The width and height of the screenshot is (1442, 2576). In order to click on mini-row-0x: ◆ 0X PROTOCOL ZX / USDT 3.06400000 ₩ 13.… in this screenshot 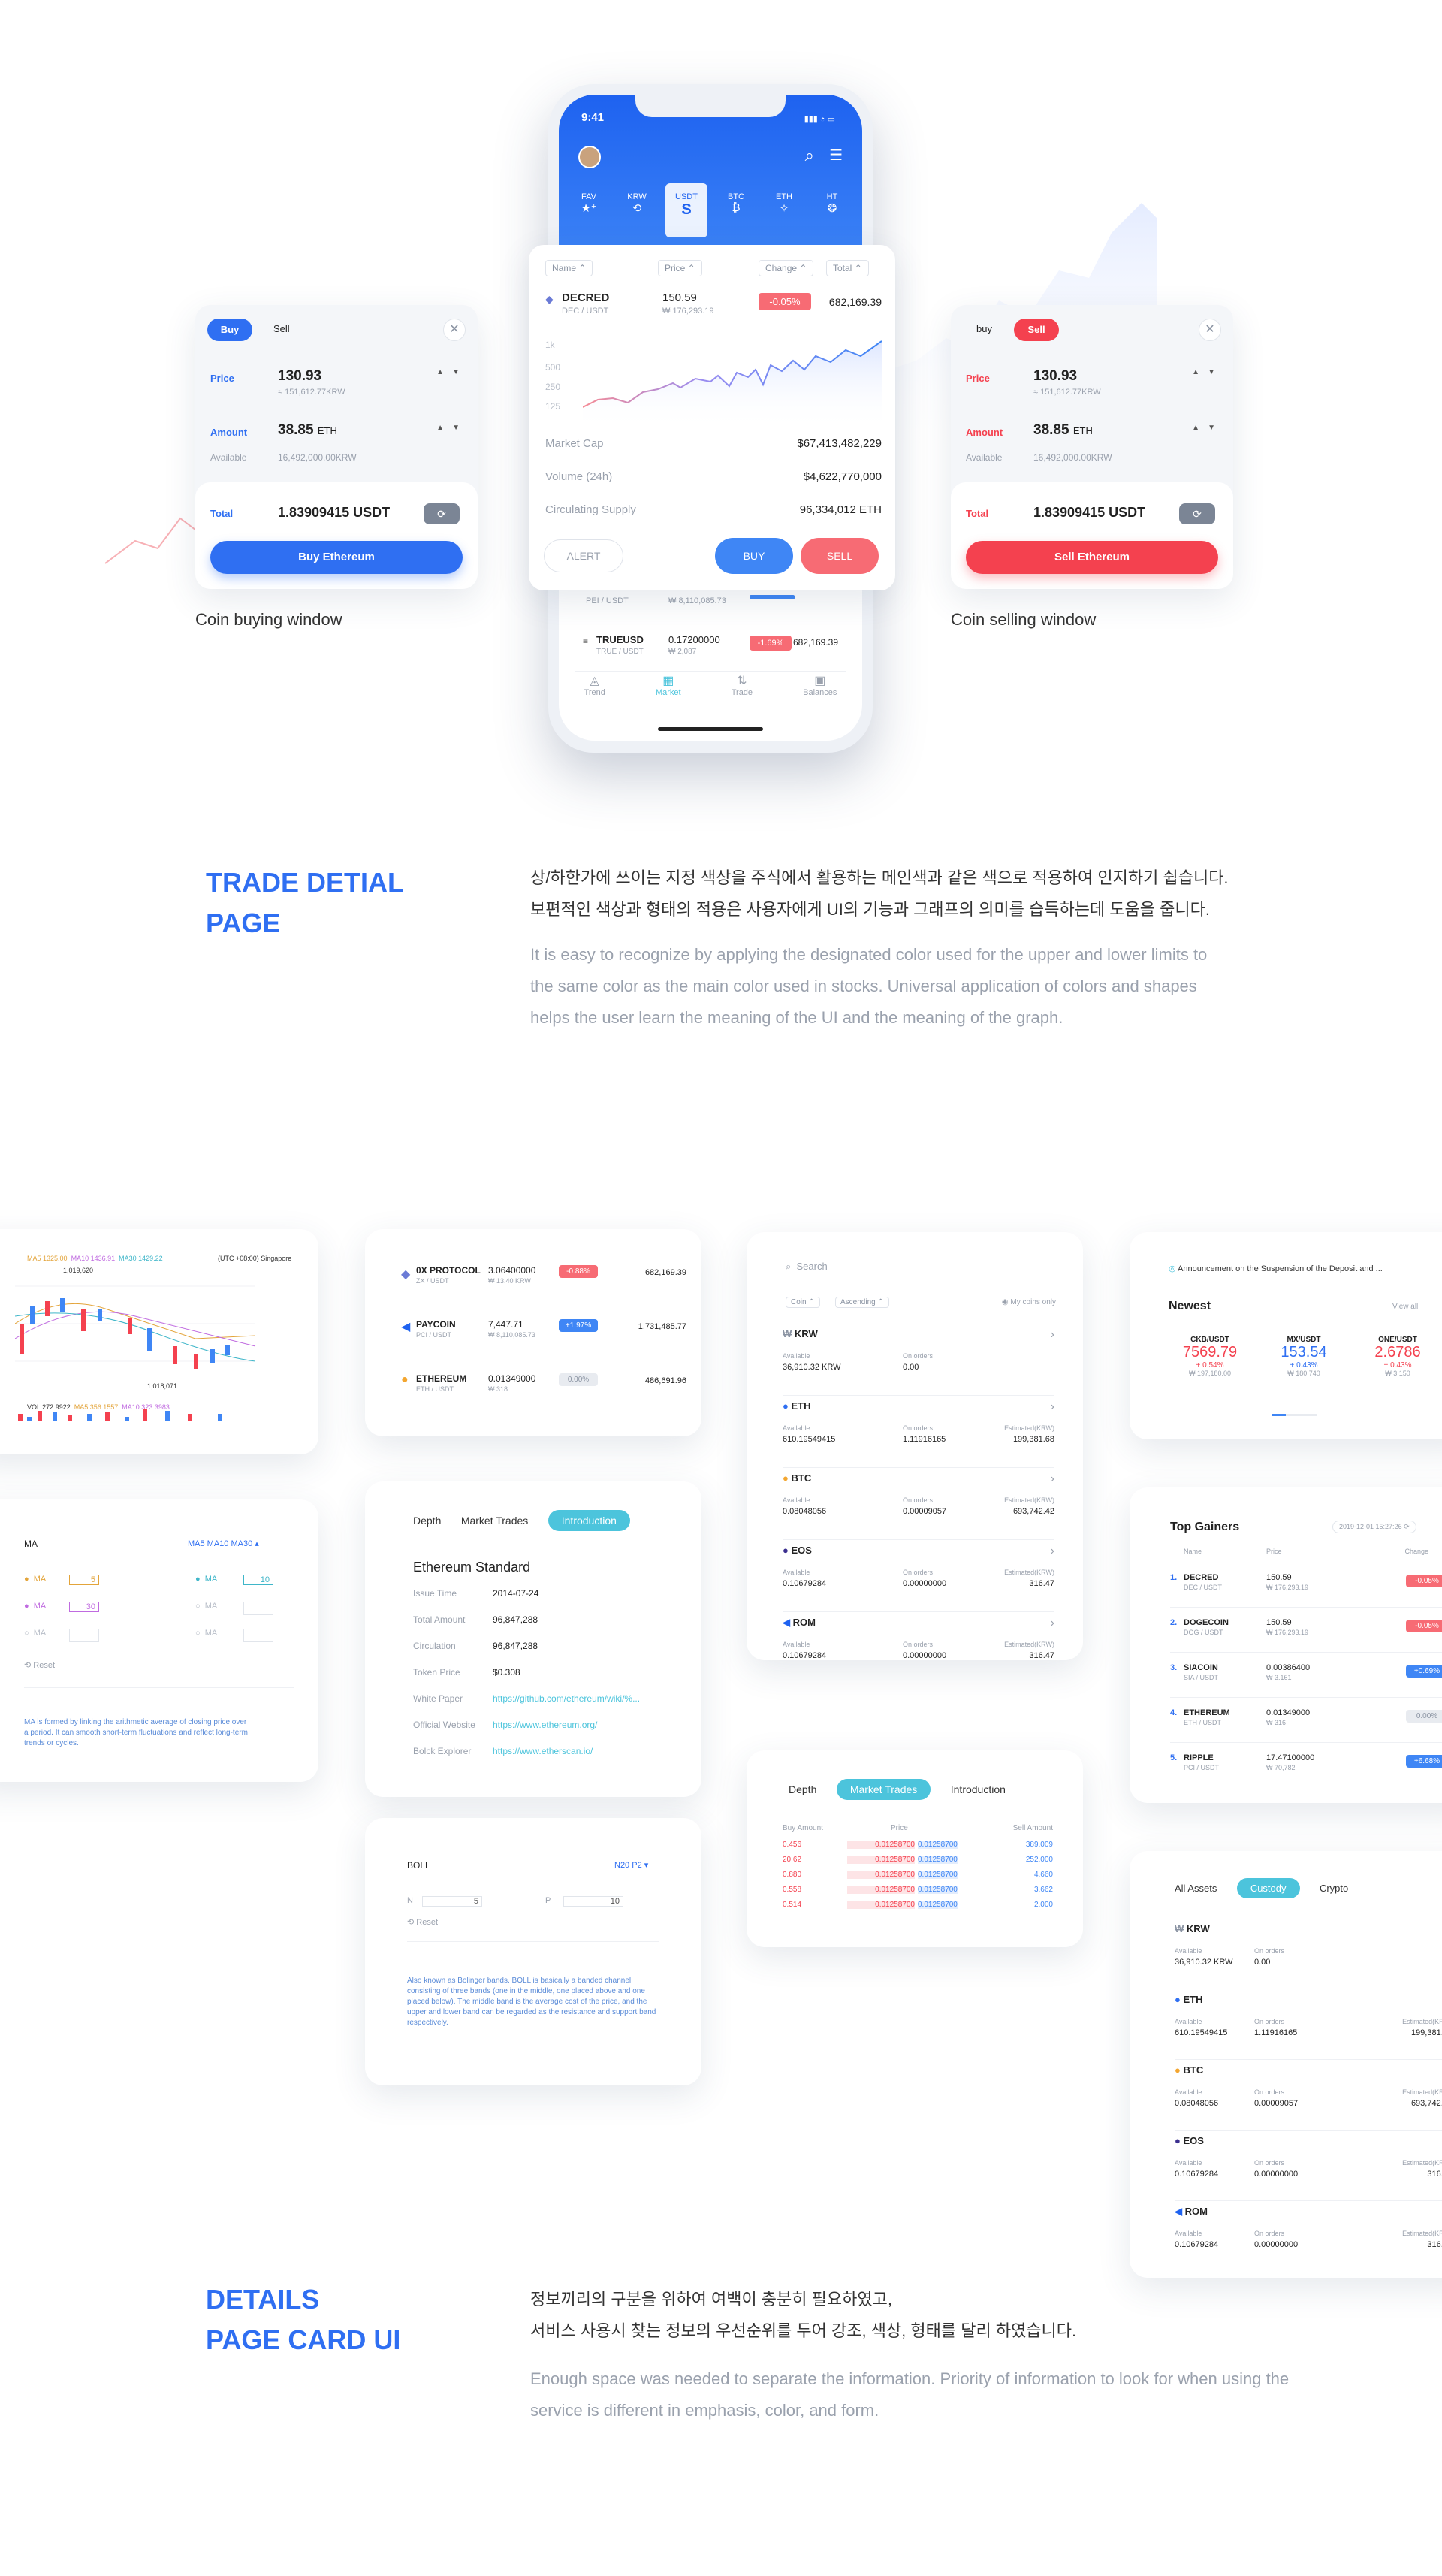, I will do `click(544, 1280)`.